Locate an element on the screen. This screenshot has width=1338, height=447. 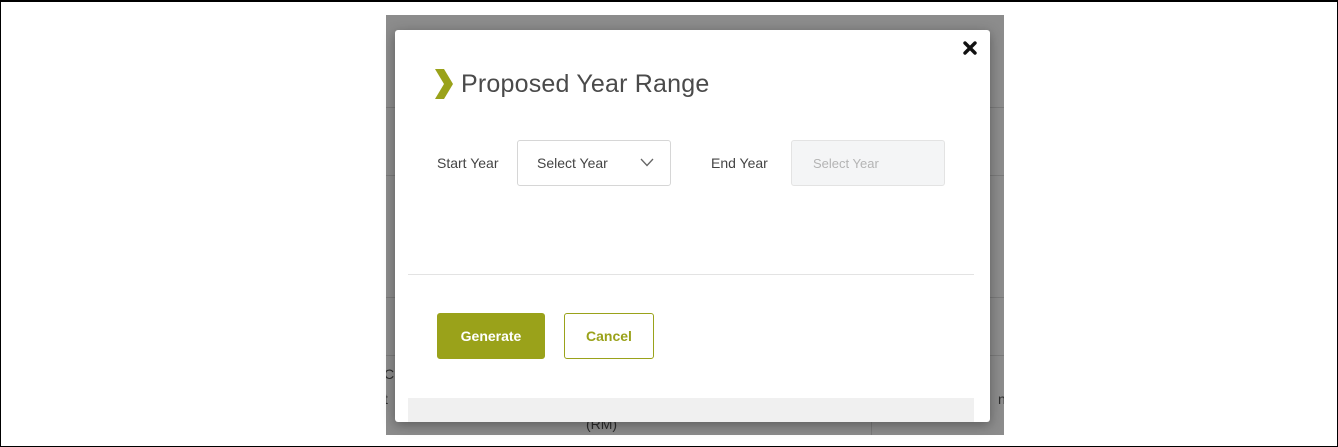
bg-text-fragment: t is located at coordinates (387, 399).